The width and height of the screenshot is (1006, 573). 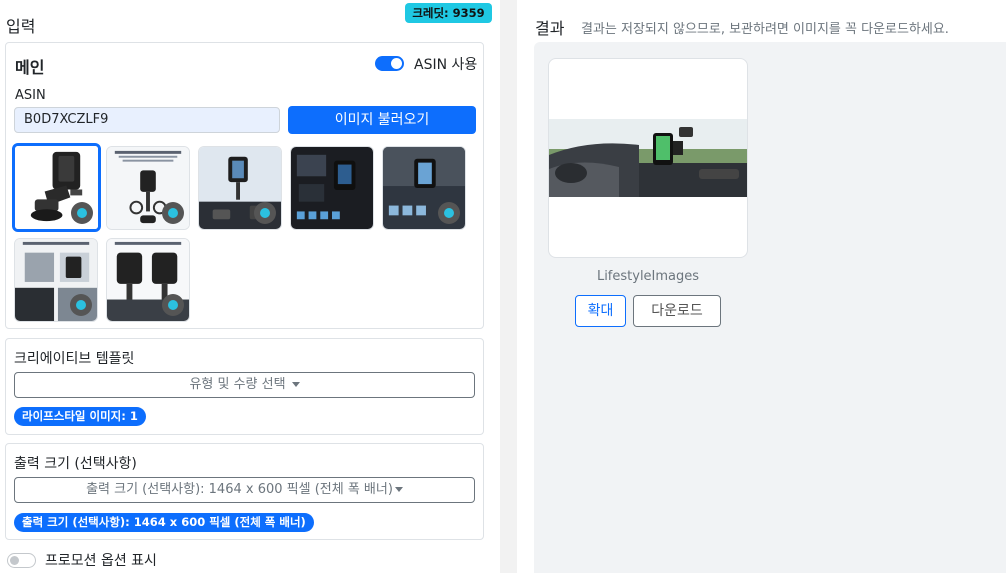 What do you see at coordinates (148, 188) in the screenshot?
I see `thumbnail-product-features` at bounding box center [148, 188].